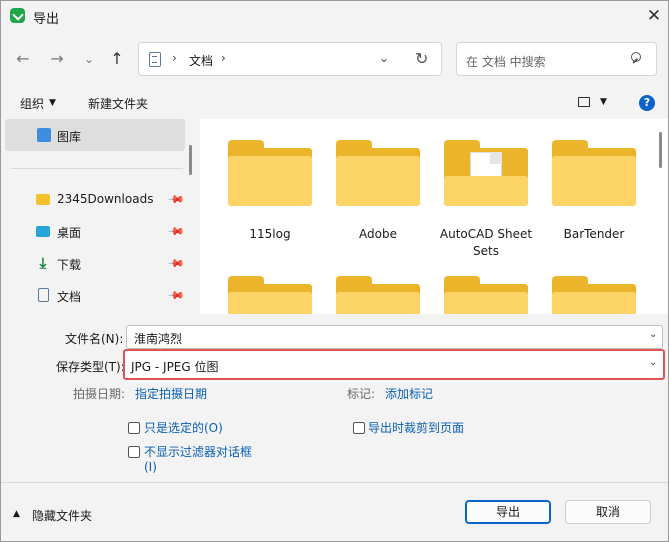  Describe the element at coordinates (52, 103) in the screenshot. I see `organize-caret-icon: ▼` at that location.